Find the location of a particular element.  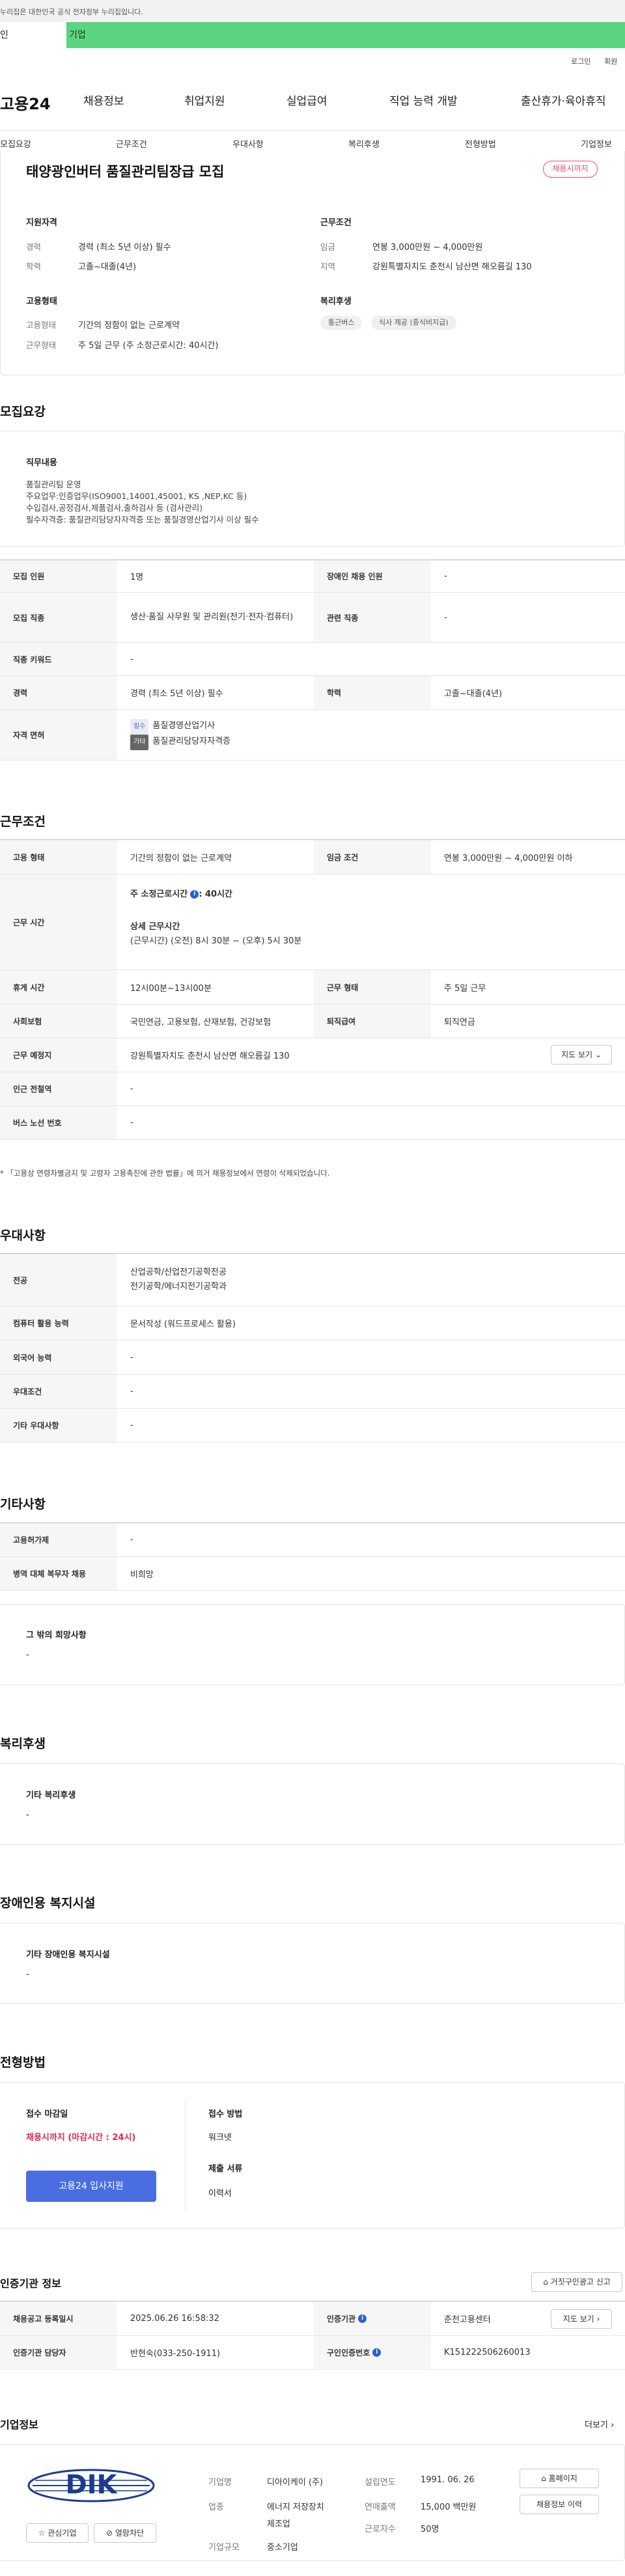

other-section-title: 기타사항 is located at coordinates (23, 1504).